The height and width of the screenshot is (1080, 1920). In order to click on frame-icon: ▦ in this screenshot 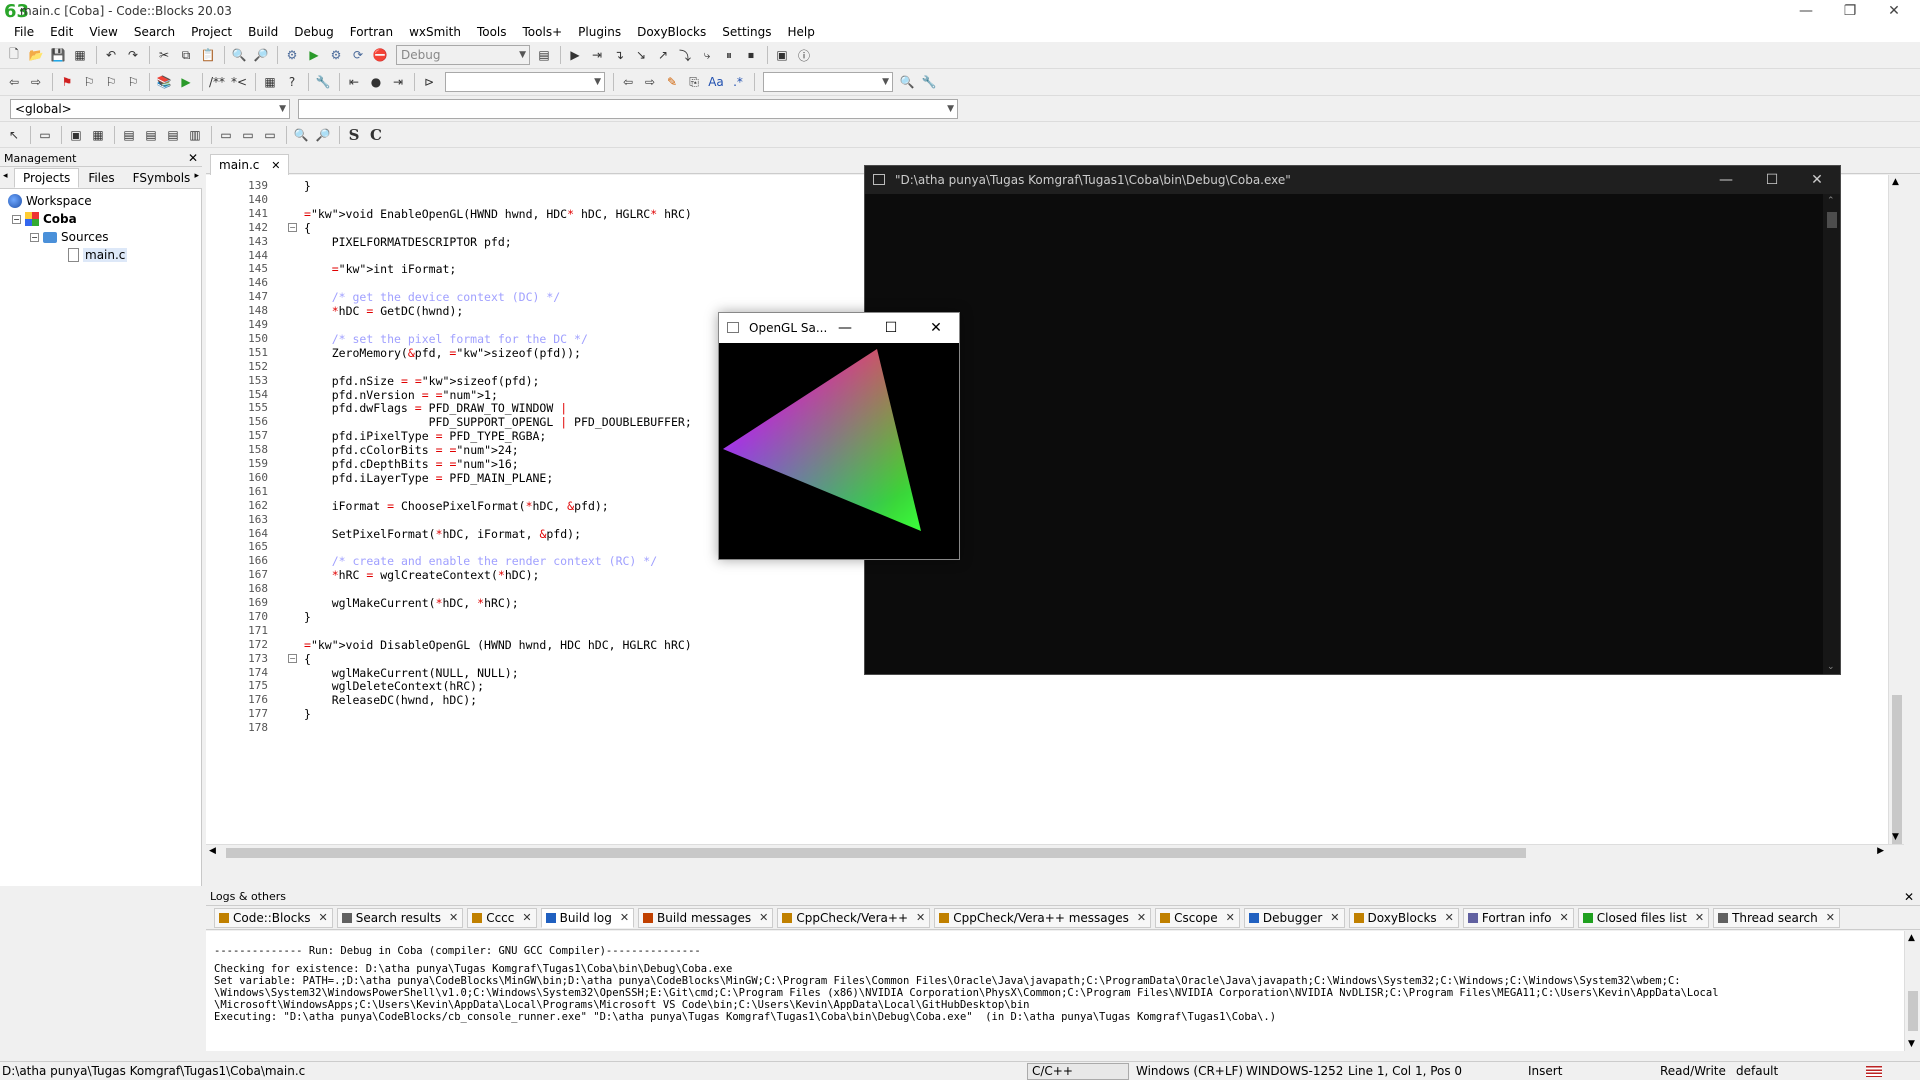, I will do `click(98, 135)`.